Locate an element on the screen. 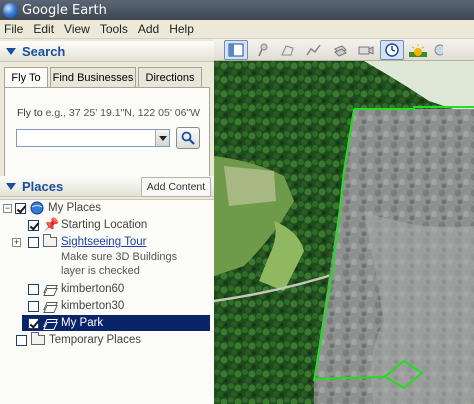  pushpin-icon: 📌 is located at coordinates (51, 224).